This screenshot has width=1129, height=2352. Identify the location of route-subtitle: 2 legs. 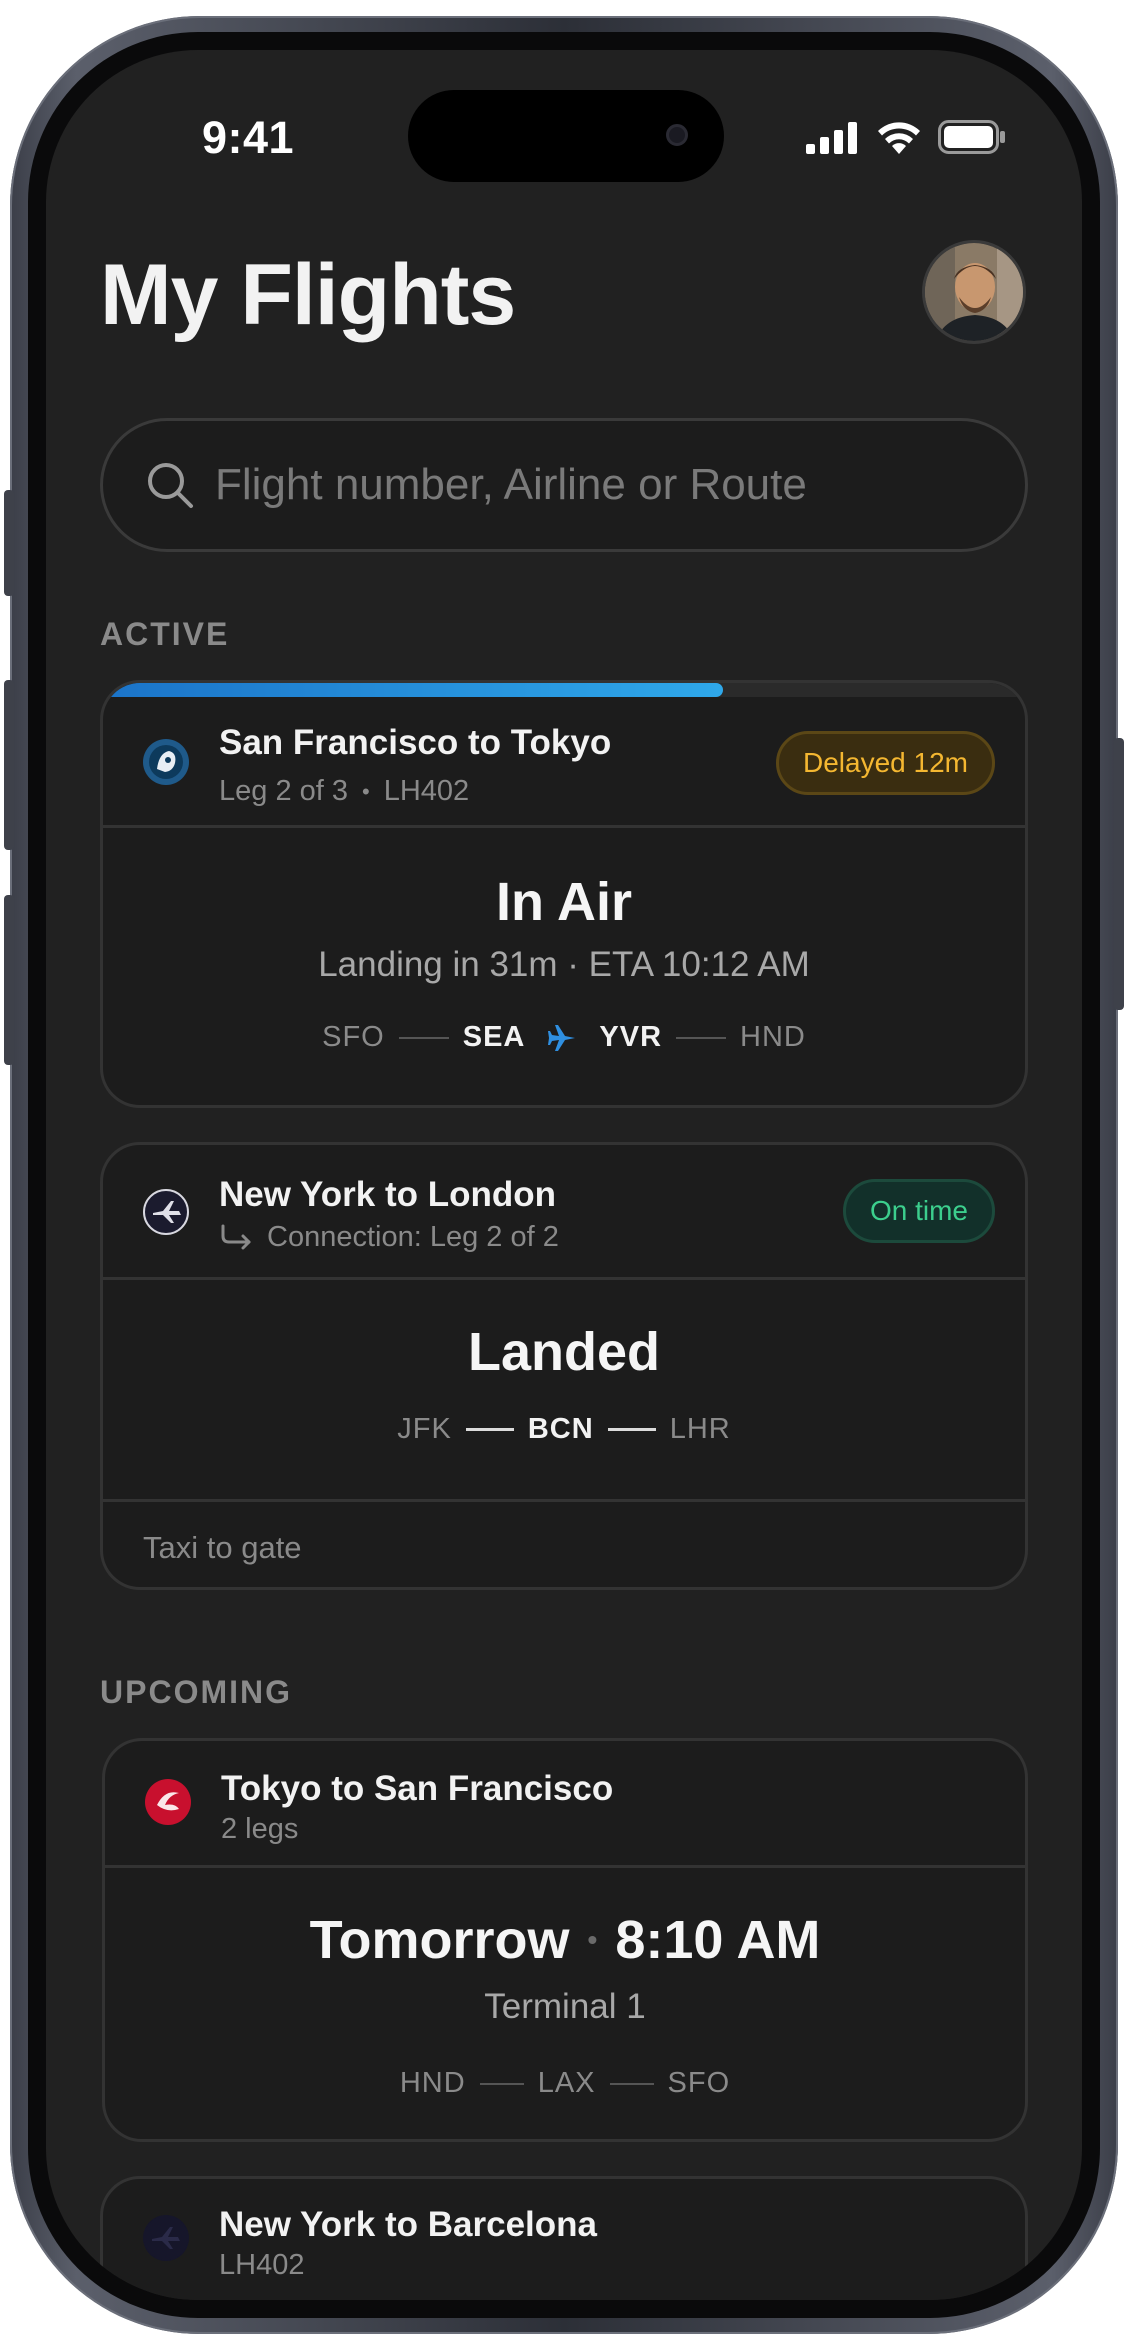
(259, 1829).